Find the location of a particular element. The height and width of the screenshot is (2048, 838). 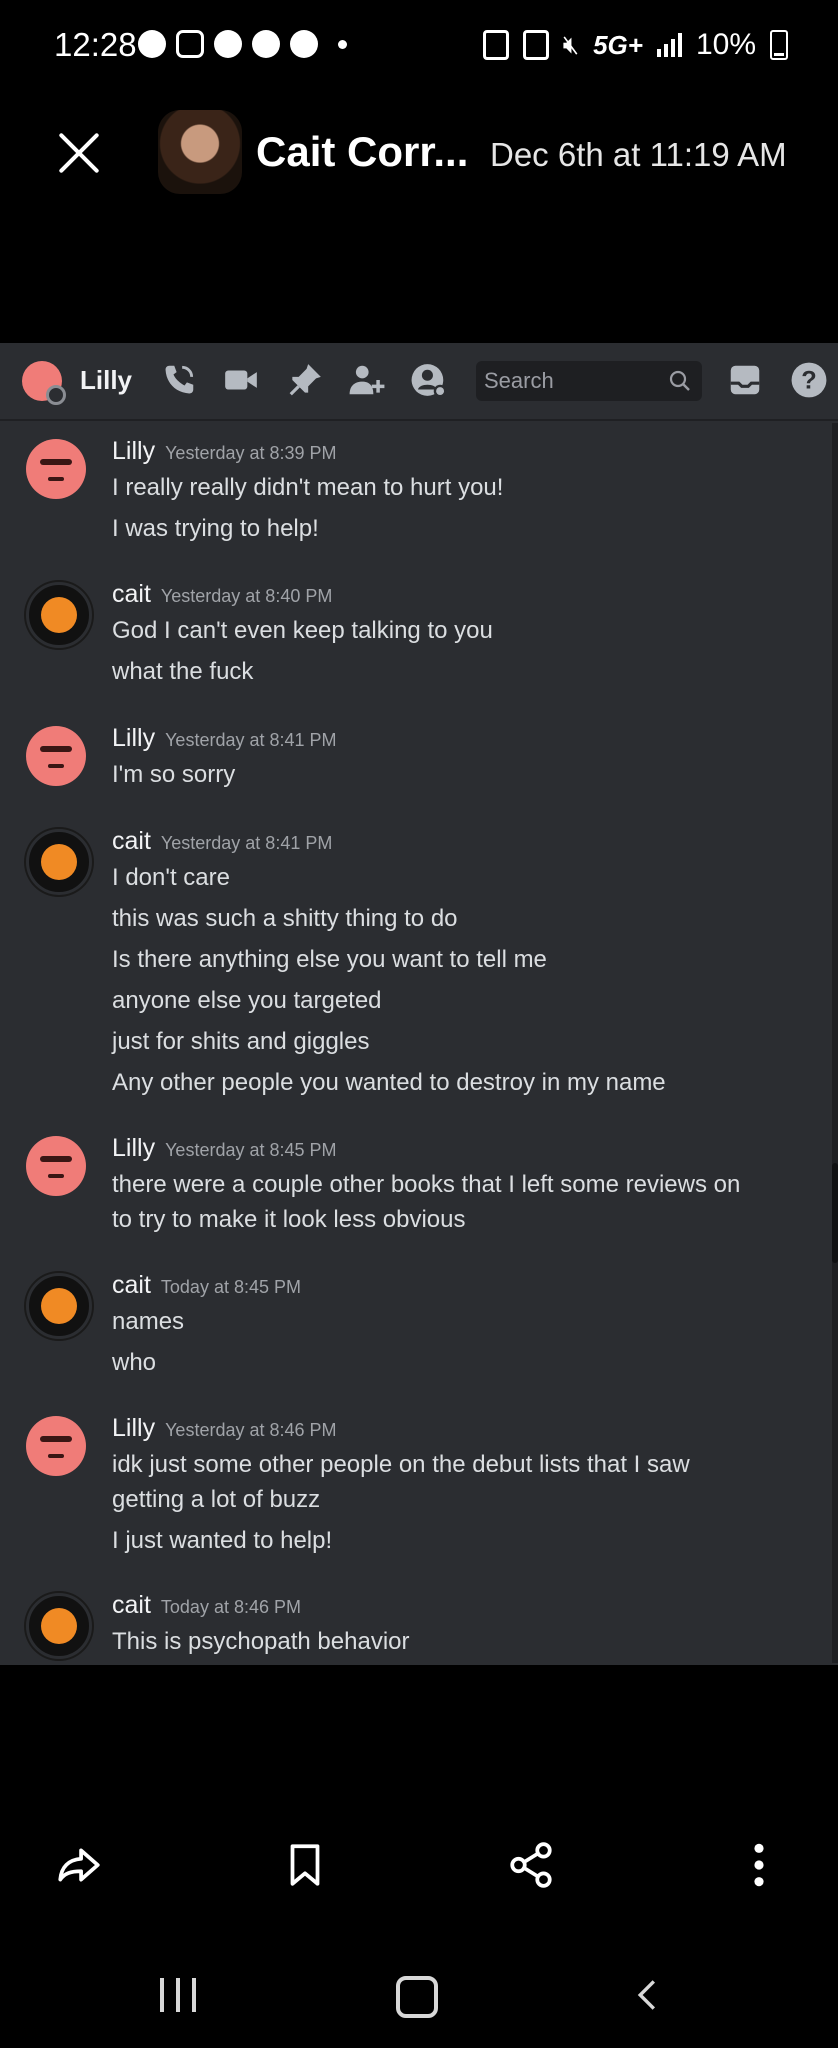

voice-call-icon is located at coordinates (179, 380).